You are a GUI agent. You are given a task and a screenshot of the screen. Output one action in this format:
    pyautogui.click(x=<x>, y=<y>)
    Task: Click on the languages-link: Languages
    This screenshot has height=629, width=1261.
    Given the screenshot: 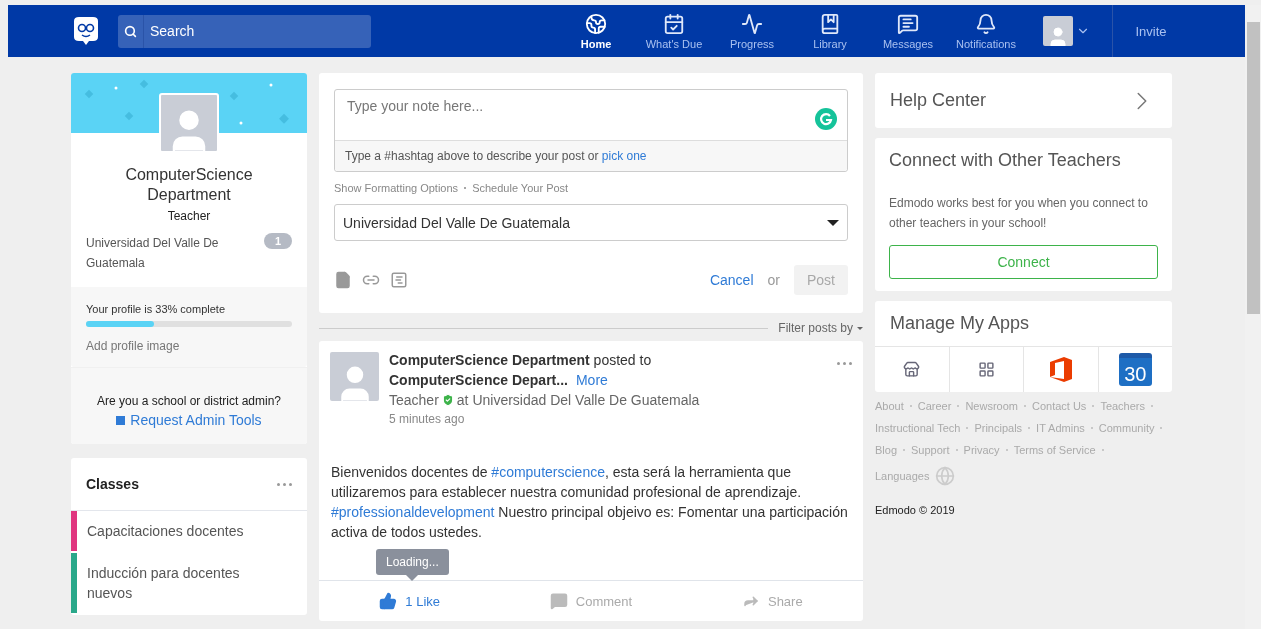 What is the action you would take?
    pyautogui.click(x=915, y=476)
    